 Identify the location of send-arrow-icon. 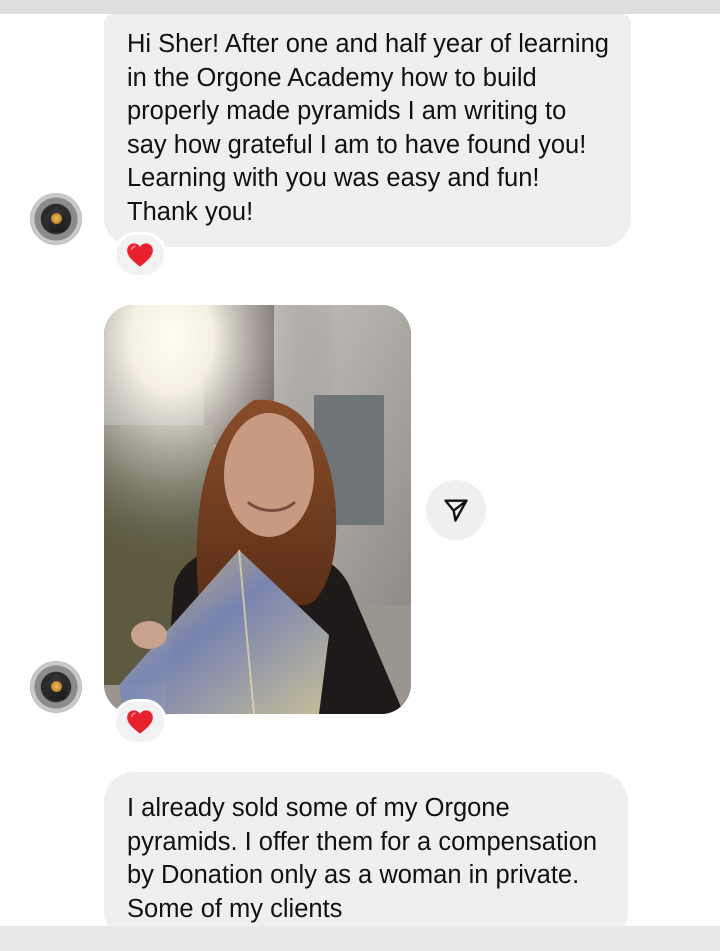
(456, 510).